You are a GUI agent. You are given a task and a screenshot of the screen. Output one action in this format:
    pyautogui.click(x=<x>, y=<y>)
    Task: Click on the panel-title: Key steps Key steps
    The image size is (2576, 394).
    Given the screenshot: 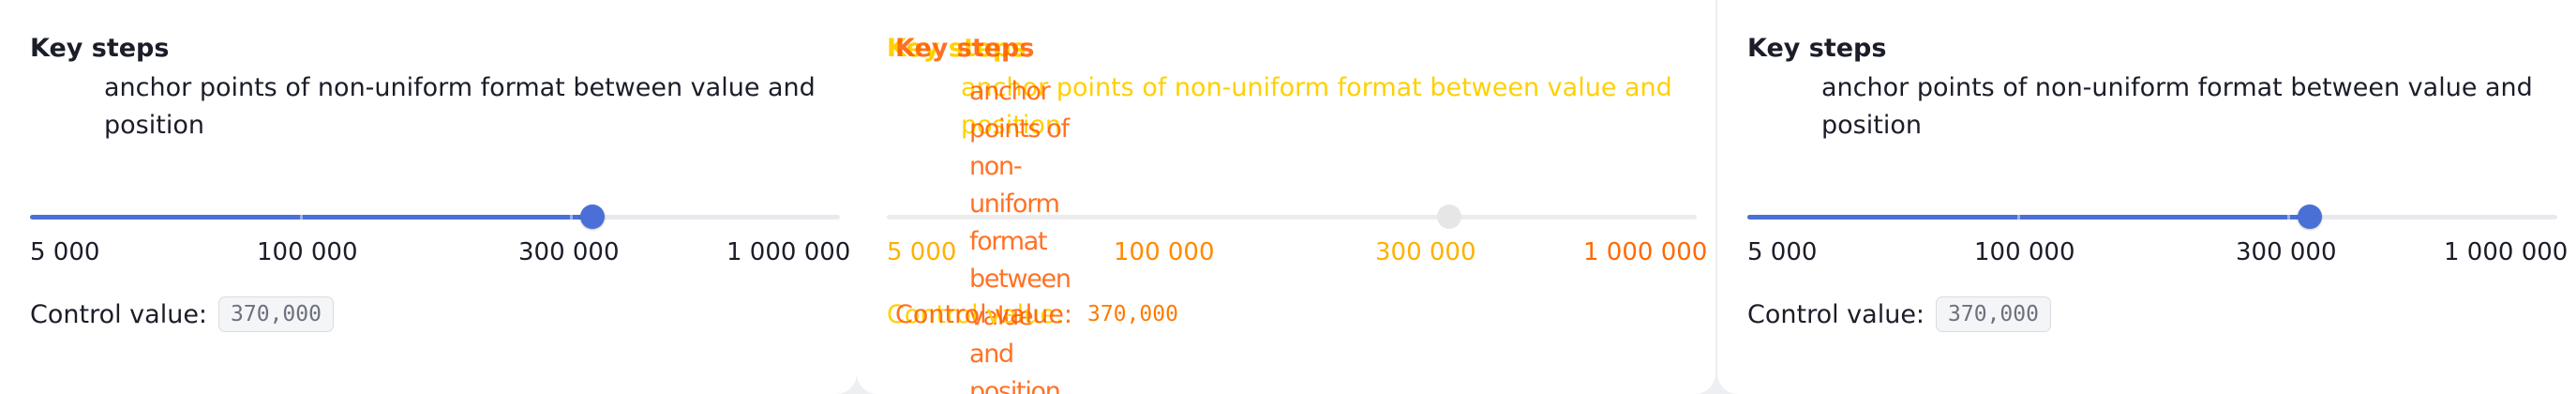 What is the action you would take?
    pyautogui.click(x=960, y=48)
    